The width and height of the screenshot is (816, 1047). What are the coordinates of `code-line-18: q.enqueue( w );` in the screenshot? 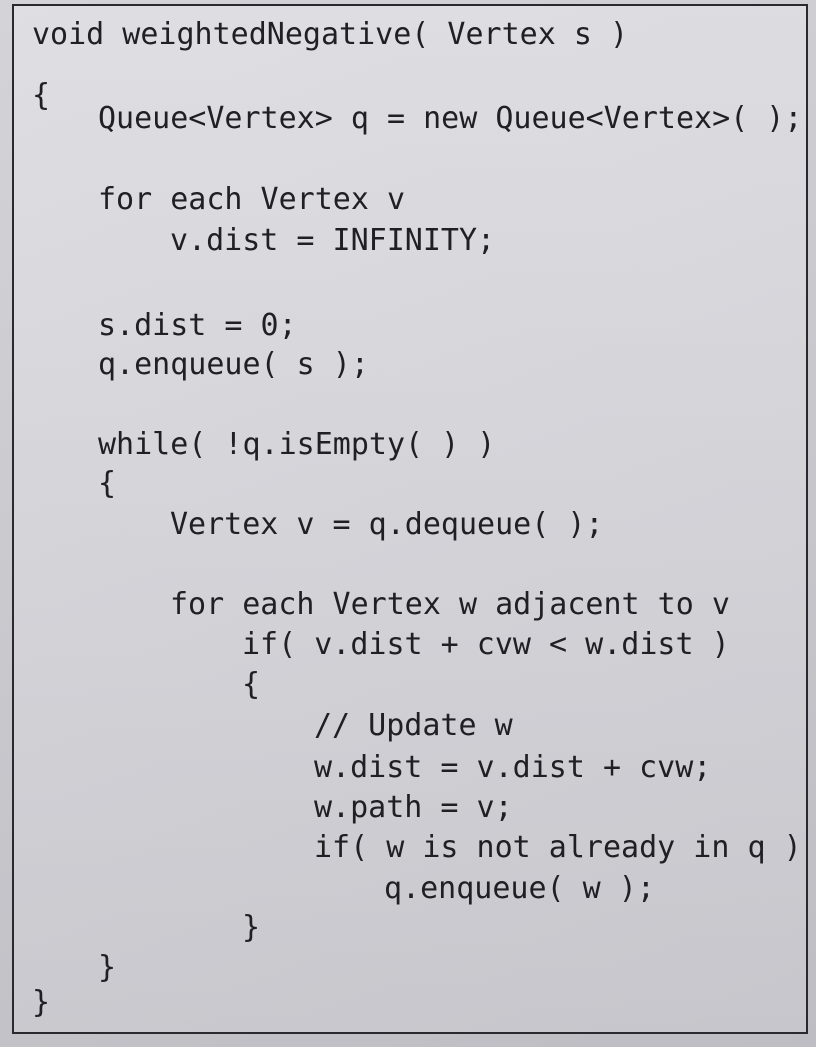 It's located at (519, 888).